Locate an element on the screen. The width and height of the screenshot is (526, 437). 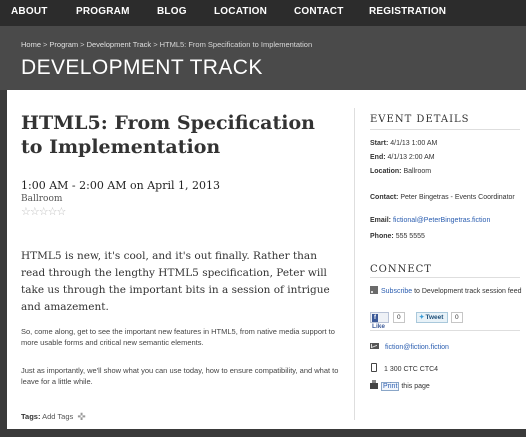
detail-start: Start: 4/1/13 1:00 AM is located at coordinates (446, 144).